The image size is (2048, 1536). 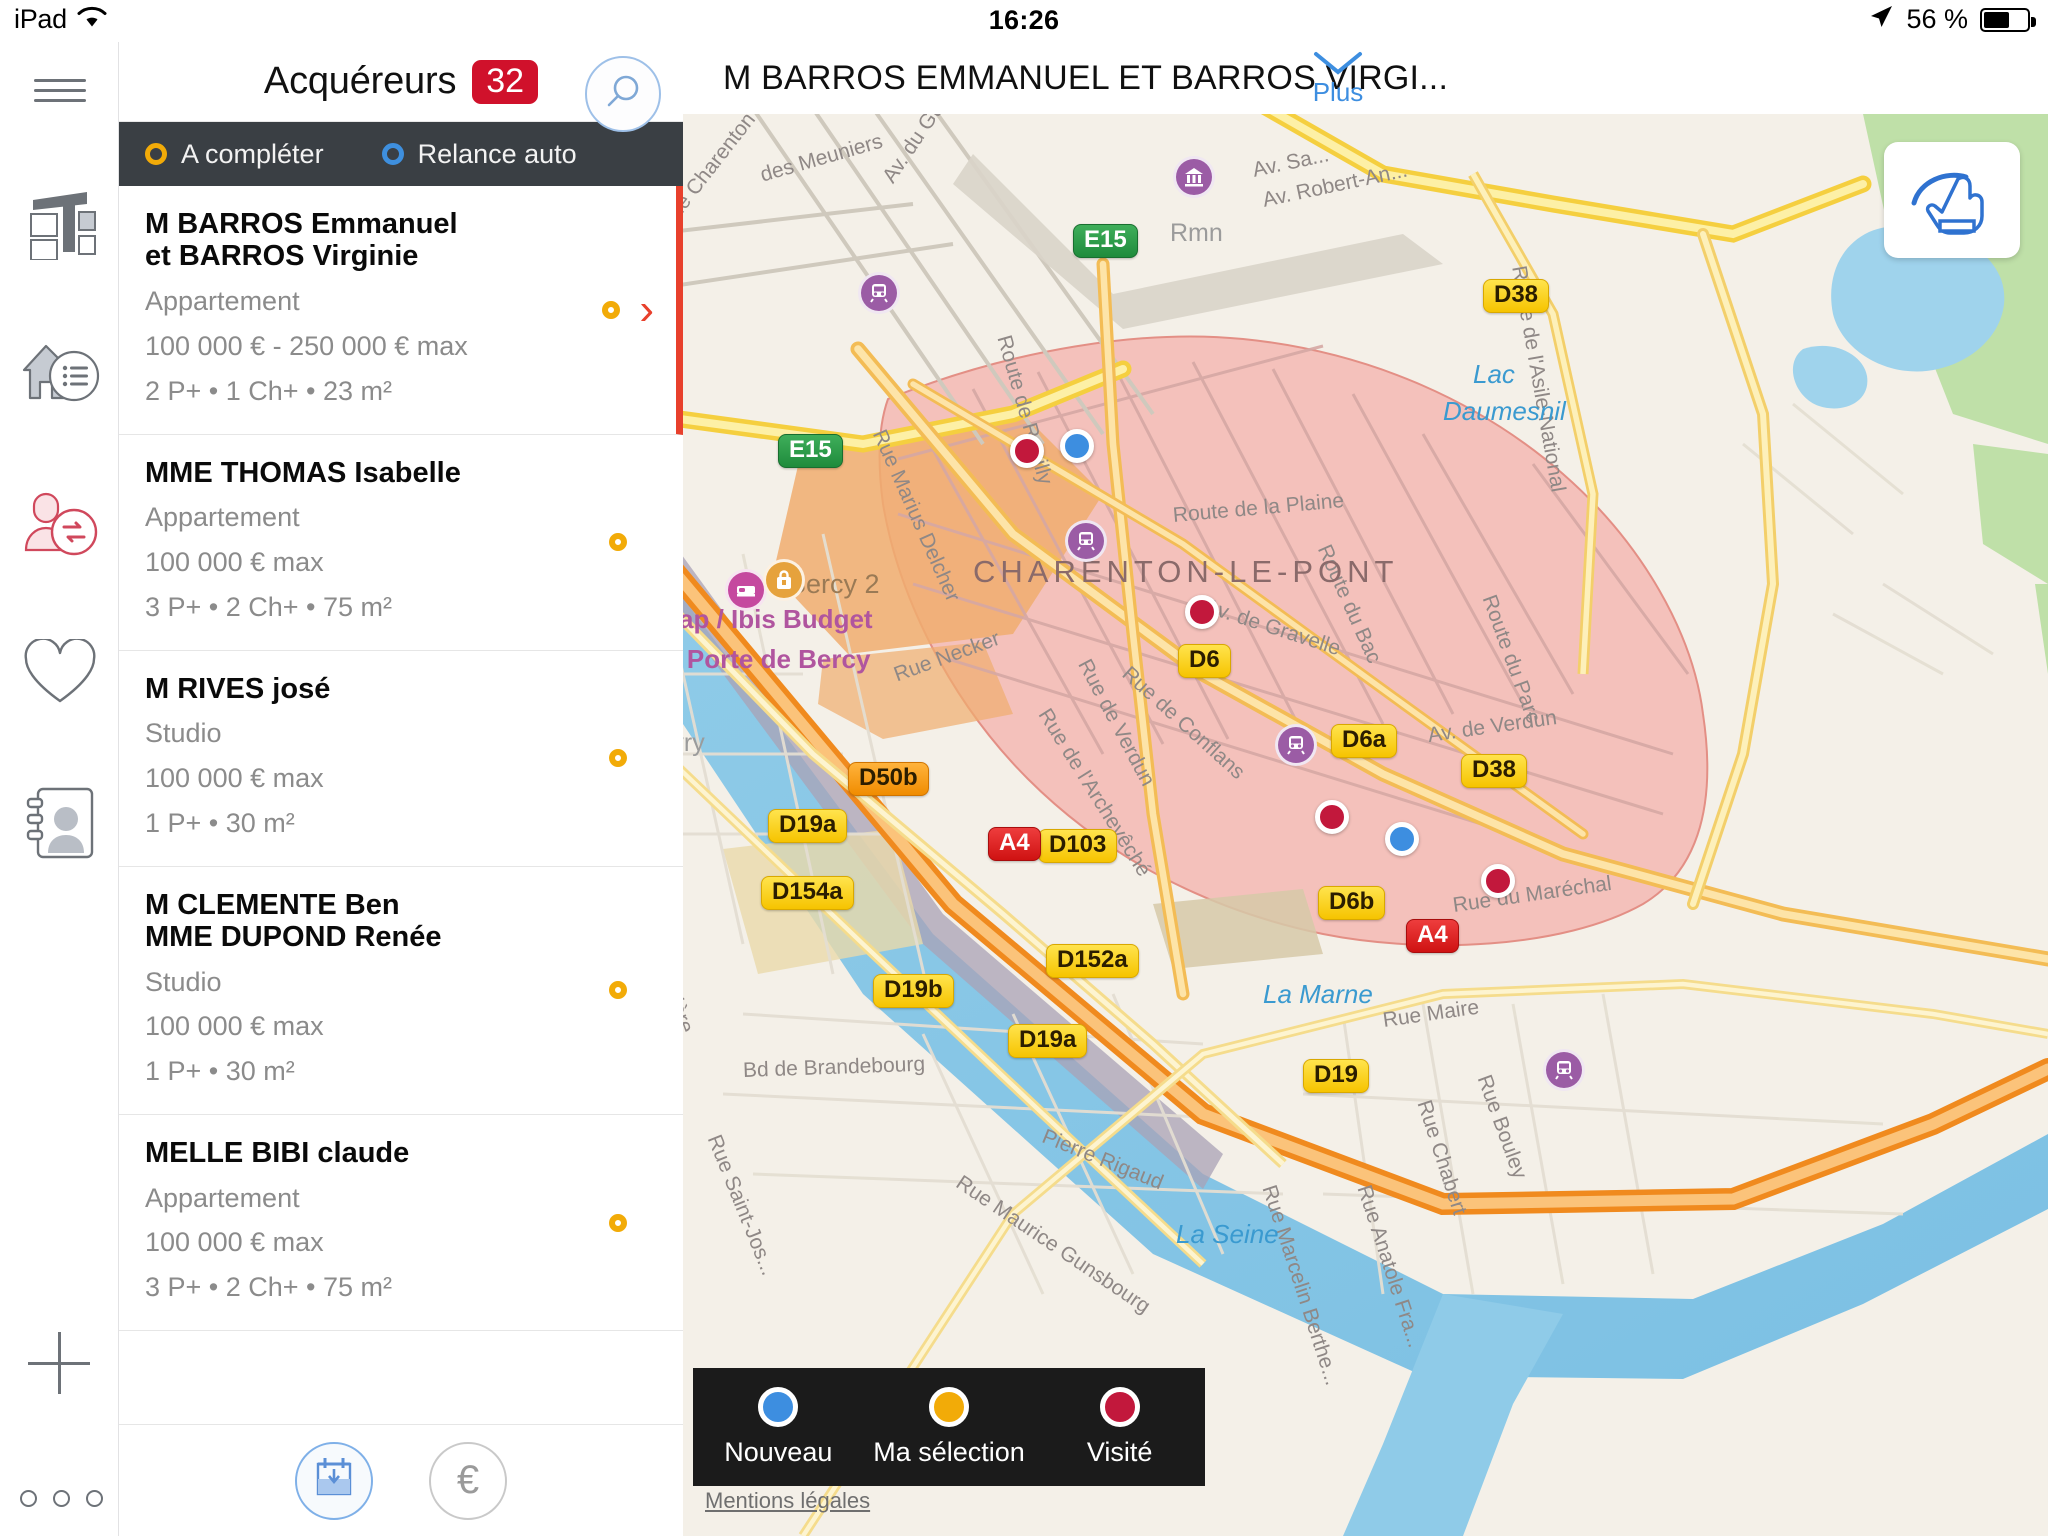 What do you see at coordinates (784, 580) in the screenshot?
I see `shopping-bag-icon` at bounding box center [784, 580].